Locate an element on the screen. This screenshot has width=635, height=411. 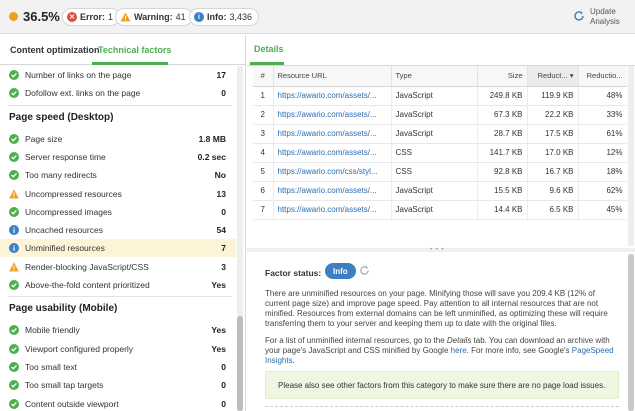
factor-list-scrollbar is located at coordinates (240, 238).